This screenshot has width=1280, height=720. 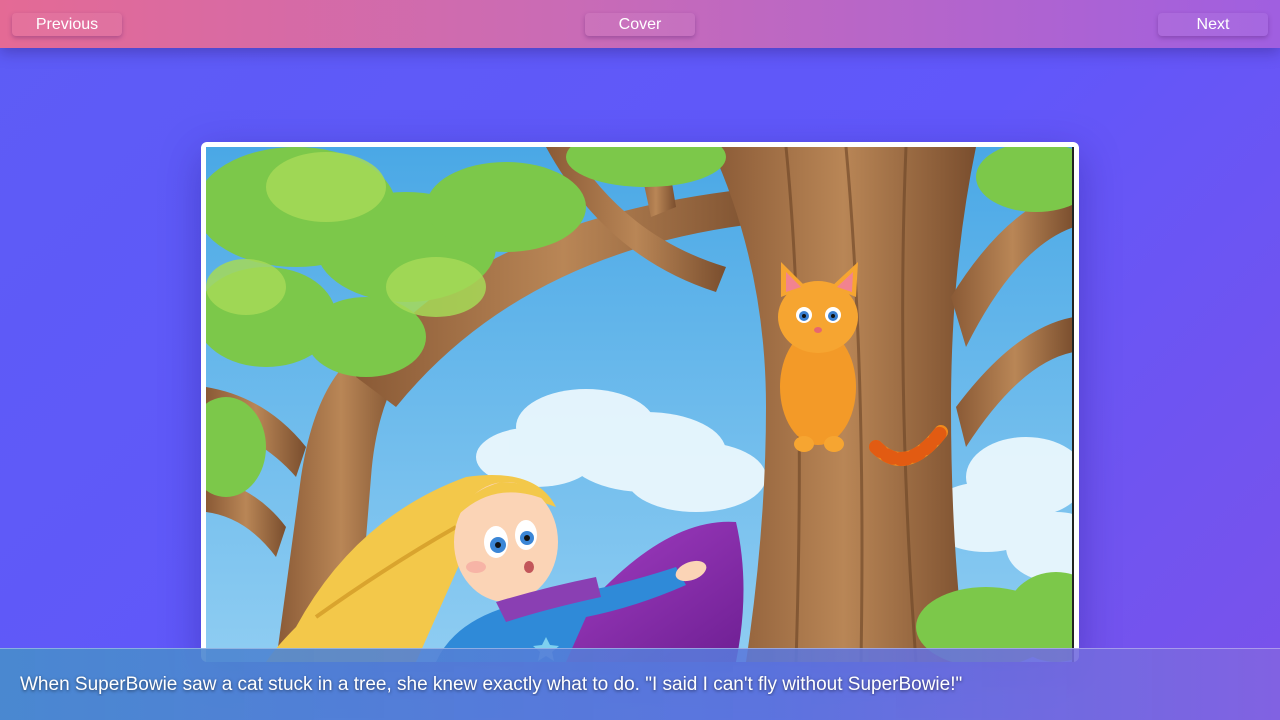 What do you see at coordinates (1213, 24) in the screenshot?
I see `next-button: Next` at bounding box center [1213, 24].